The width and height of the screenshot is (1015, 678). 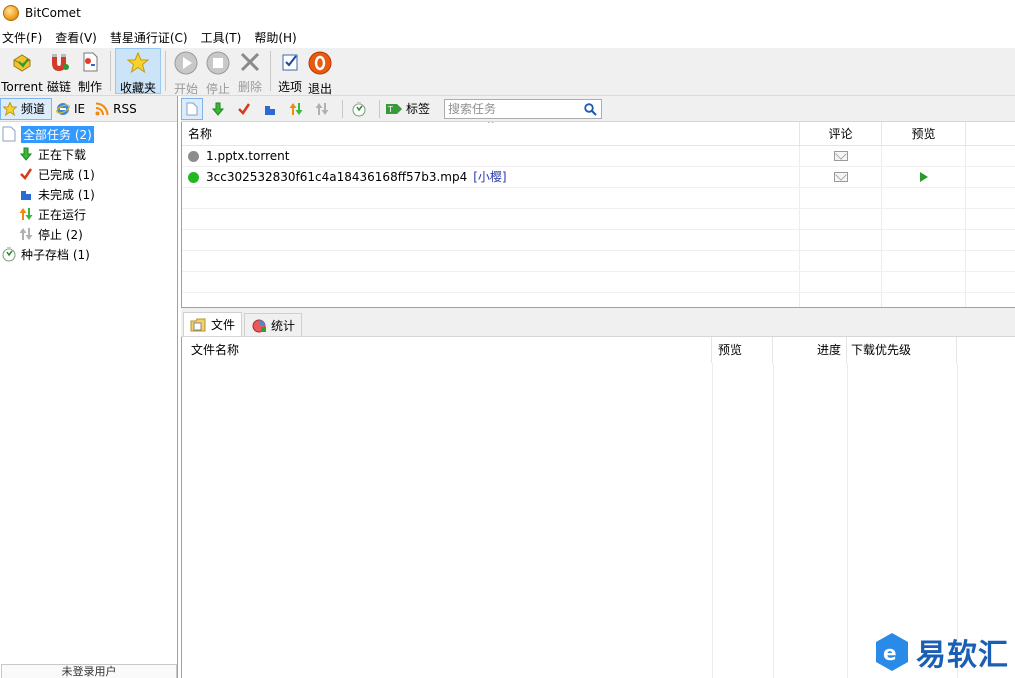 What do you see at coordinates (270, 109) in the screenshot?
I see `filter-incomplete-button` at bounding box center [270, 109].